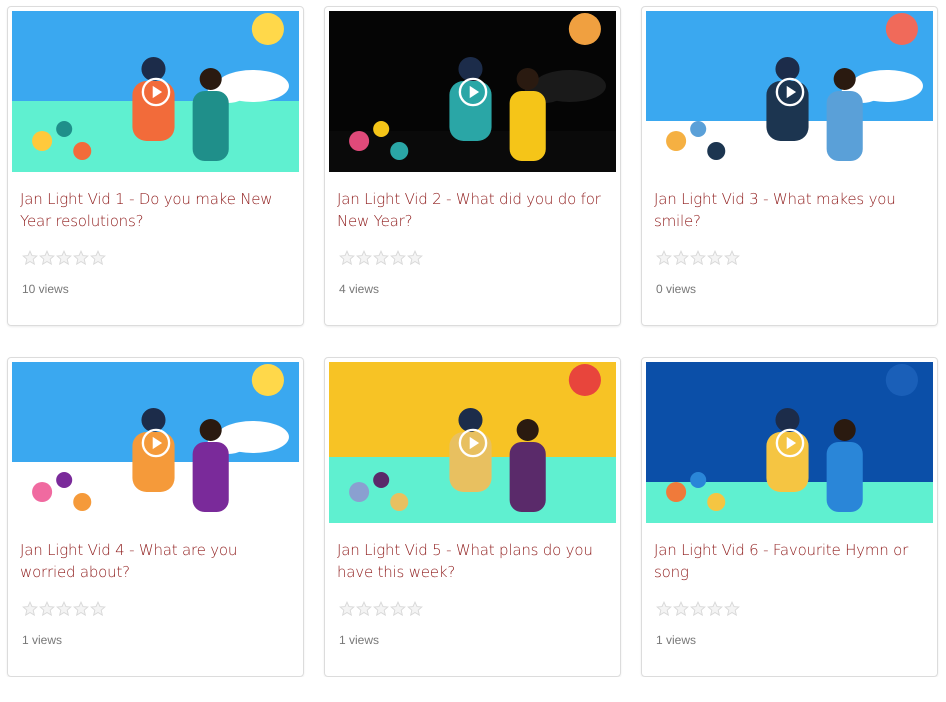  What do you see at coordinates (472, 212) in the screenshot?
I see `video-title-link: Jan Light Vid 2 - What did you do for New Year?` at bounding box center [472, 212].